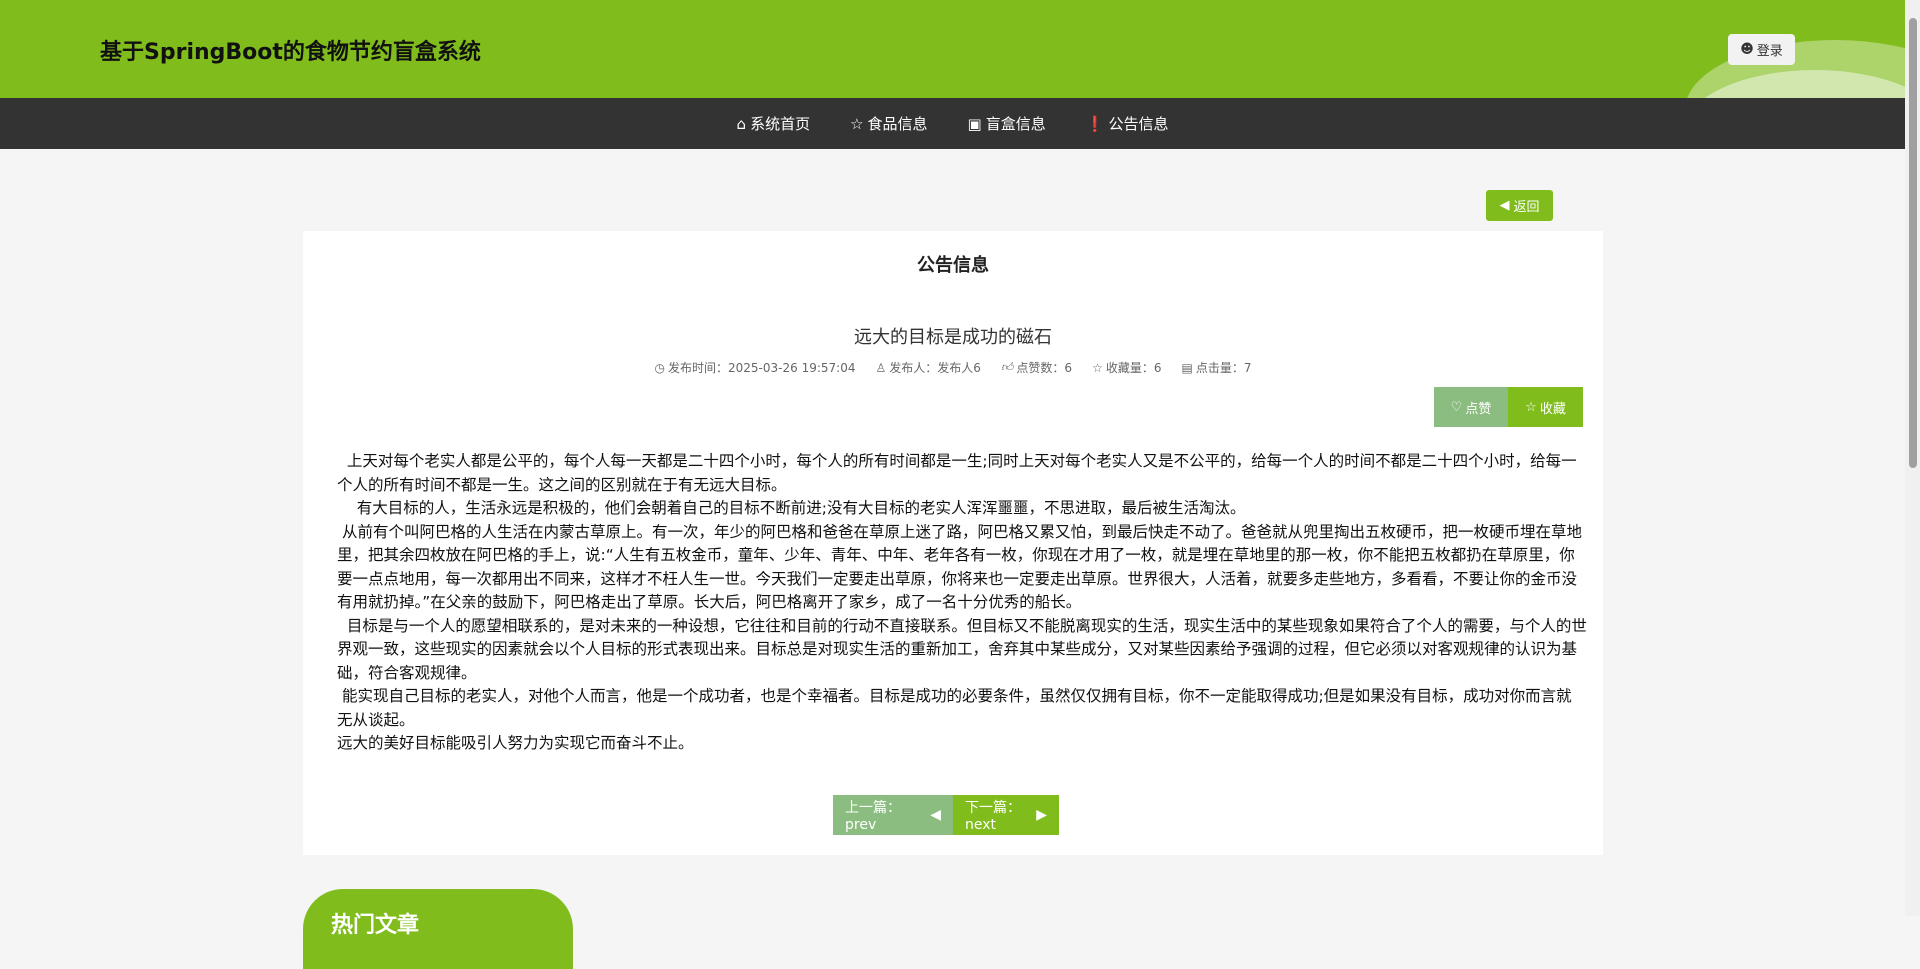 The width and height of the screenshot is (1920, 969). I want to click on nav-item-home: ⌂ 系统首页, so click(774, 123).